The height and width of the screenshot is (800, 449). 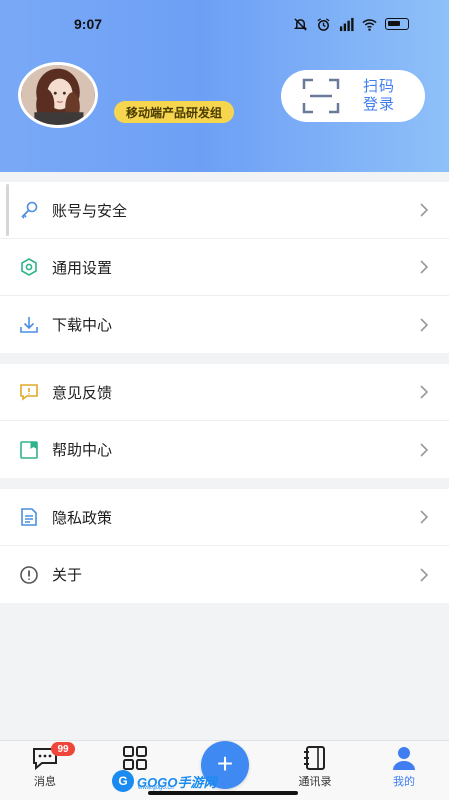 I want to click on avatar, so click(x=58, y=95).